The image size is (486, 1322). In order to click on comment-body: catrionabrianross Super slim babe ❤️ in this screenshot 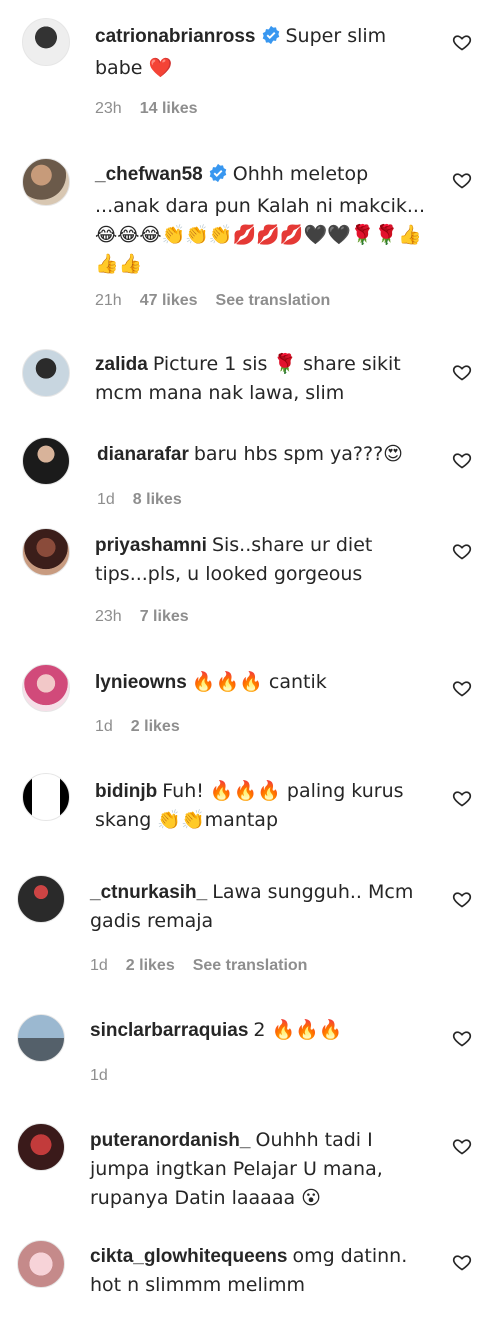, I will do `click(266, 52)`.